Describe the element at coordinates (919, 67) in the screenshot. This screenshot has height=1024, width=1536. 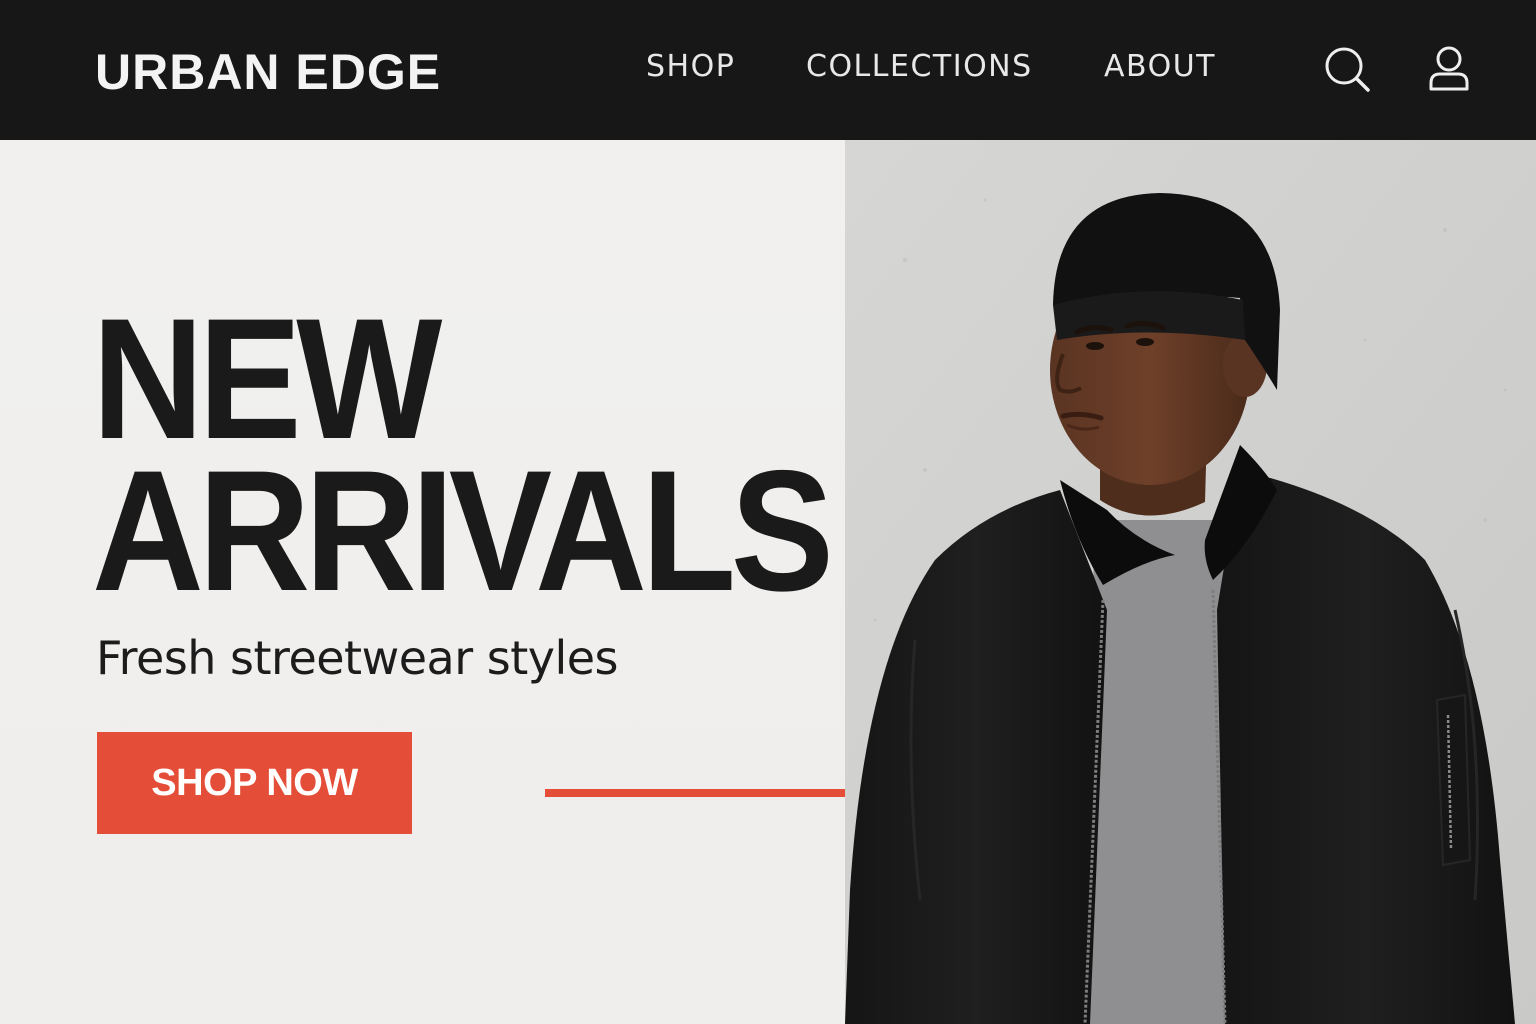
I see `nav-collections: COLLECTIONS` at that location.